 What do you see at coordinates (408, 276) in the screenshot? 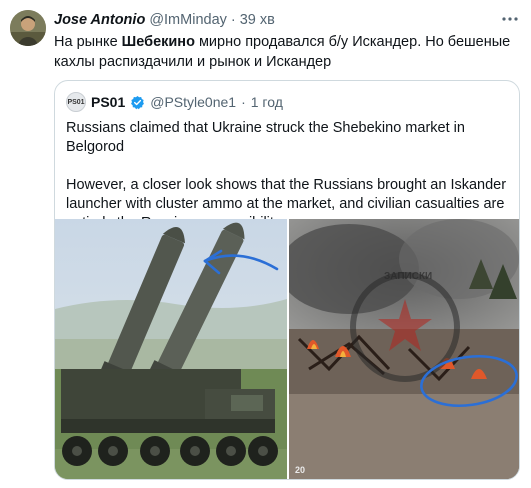
I see `watermark-text: ЗАПИСКИ` at bounding box center [408, 276].